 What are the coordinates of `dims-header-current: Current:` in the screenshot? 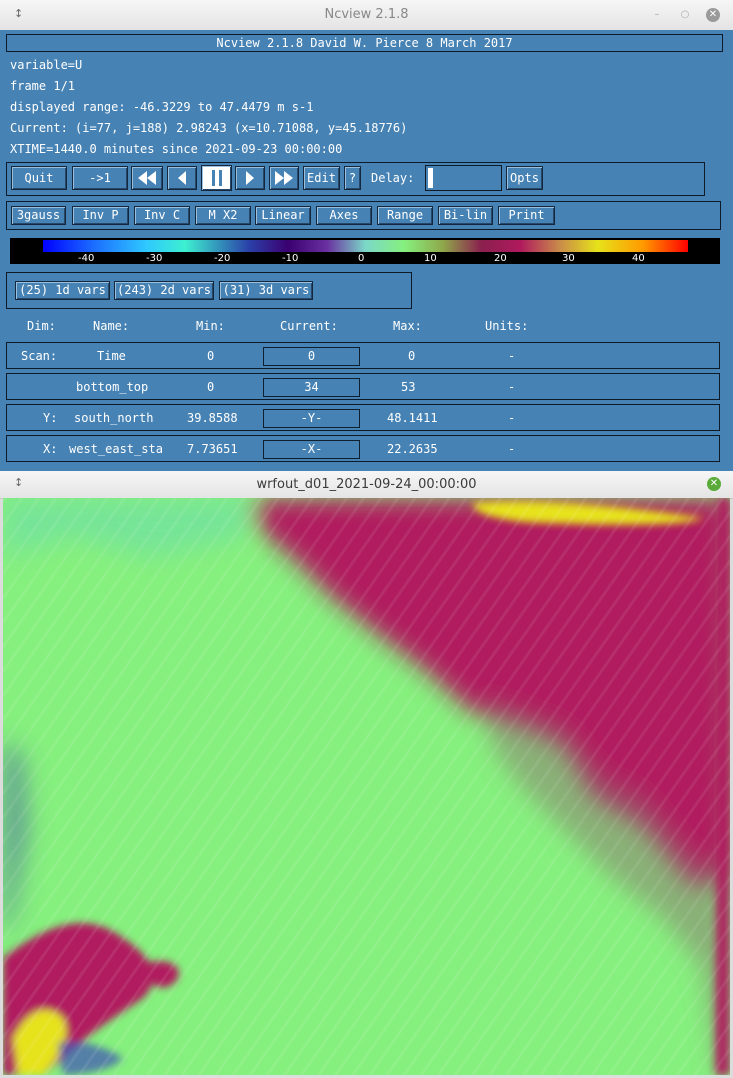 It's located at (309, 326).